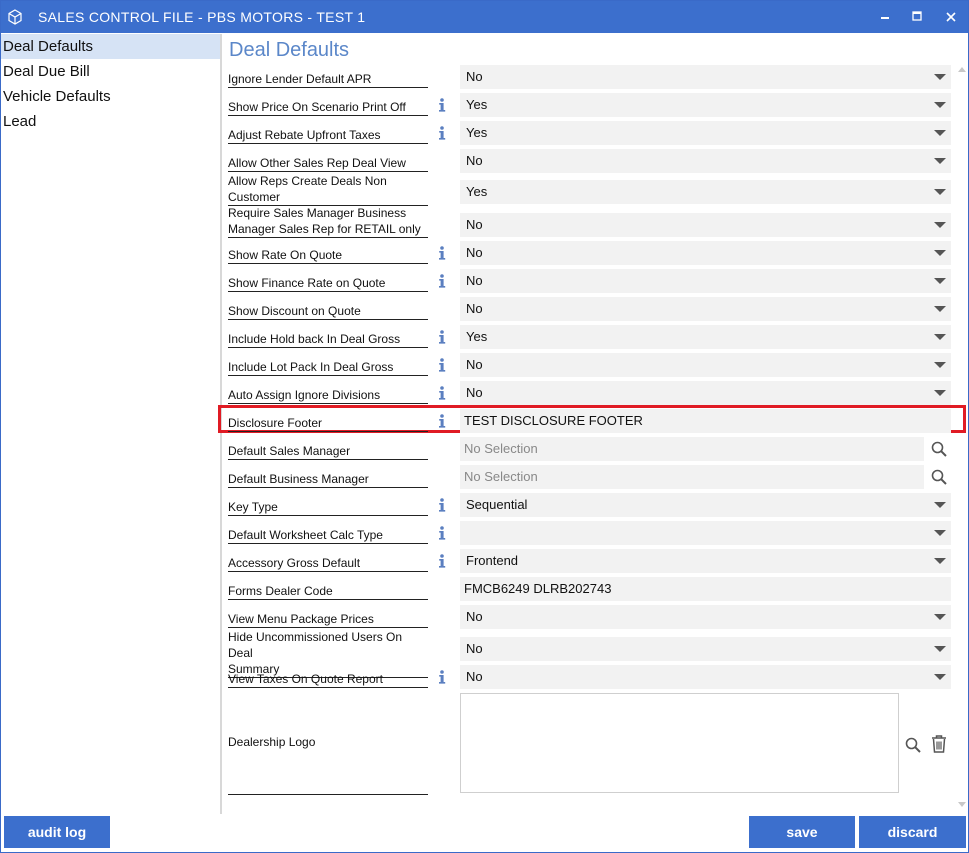  I want to click on allow-other-sales-rep-deal-view-select: No, so click(705, 161).